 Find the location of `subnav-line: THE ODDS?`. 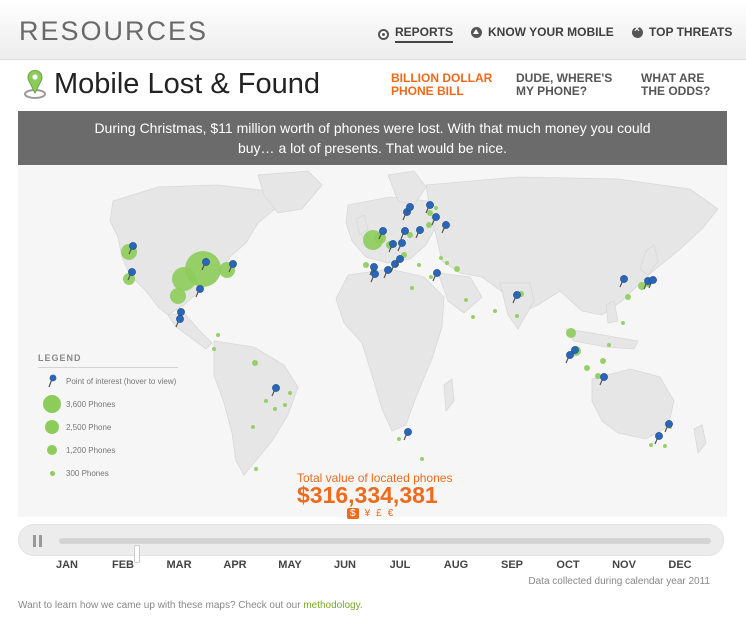

subnav-line: THE ODDS? is located at coordinates (676, 91).